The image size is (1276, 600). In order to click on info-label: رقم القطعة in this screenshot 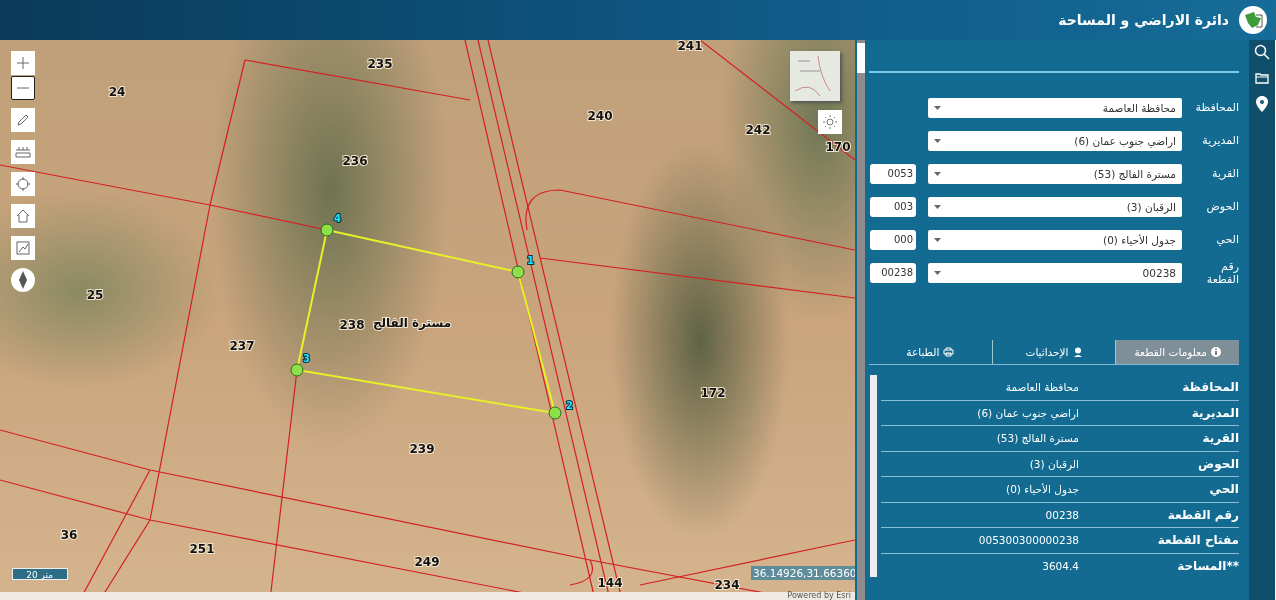, I will do `click(1202, 514)`.